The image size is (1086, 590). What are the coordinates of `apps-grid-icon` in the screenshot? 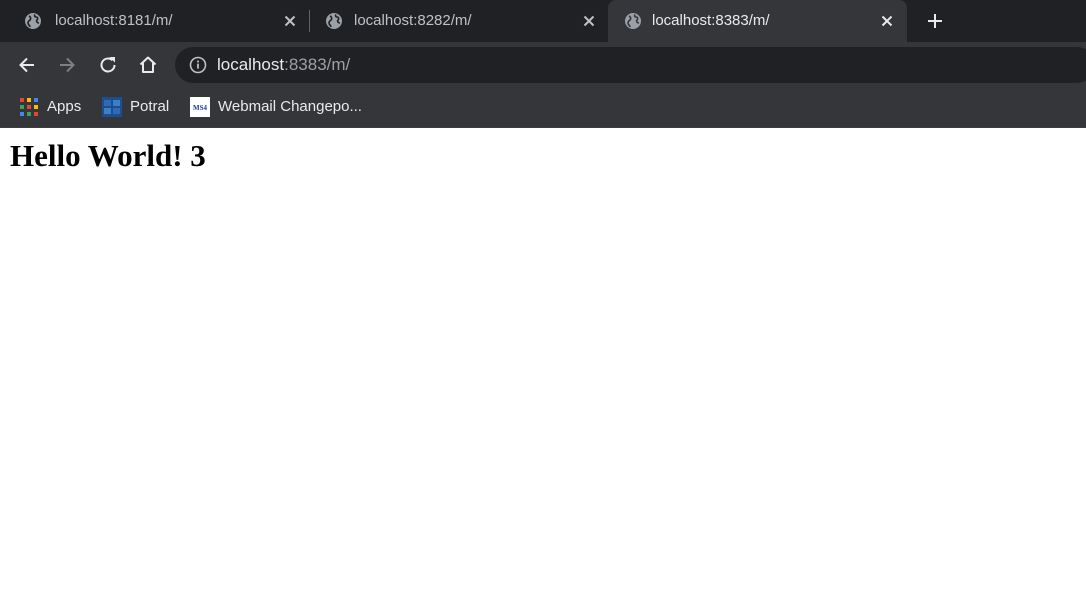 It's located at (29, 107).